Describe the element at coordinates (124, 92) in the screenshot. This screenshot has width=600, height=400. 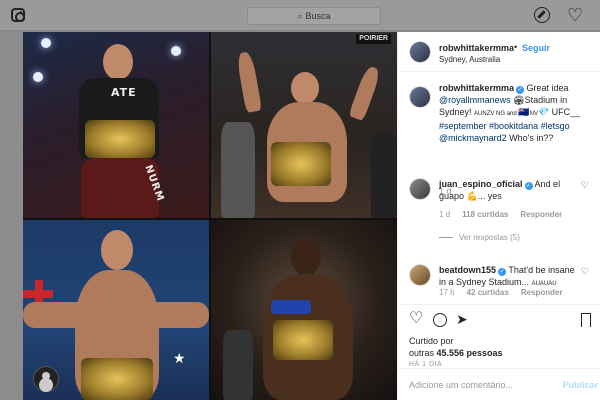
I see `shirt-text: ATE` at that location.